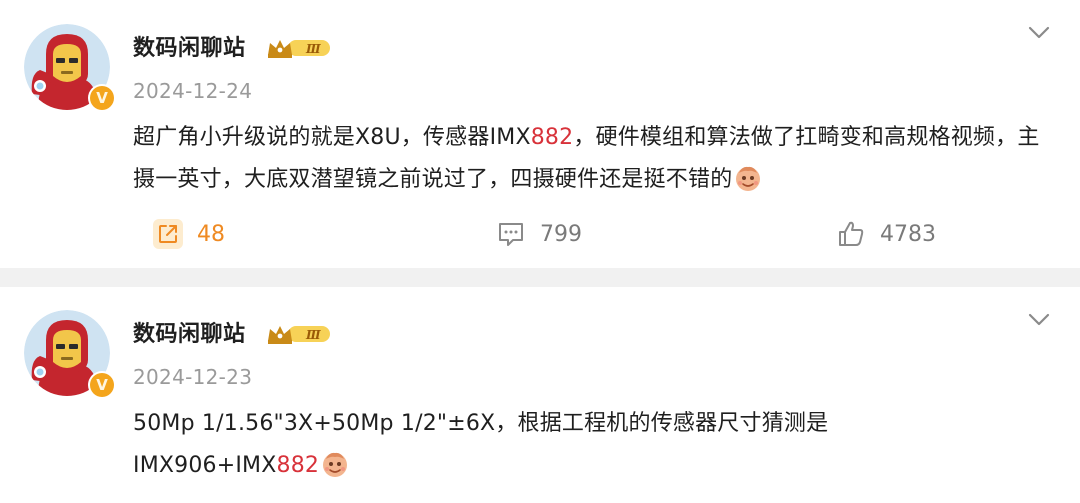 The image size is (1080, 503). Describe the element at coordinates (851, 234) in the screenshot. I see `thumbs-up-icon` at that location.